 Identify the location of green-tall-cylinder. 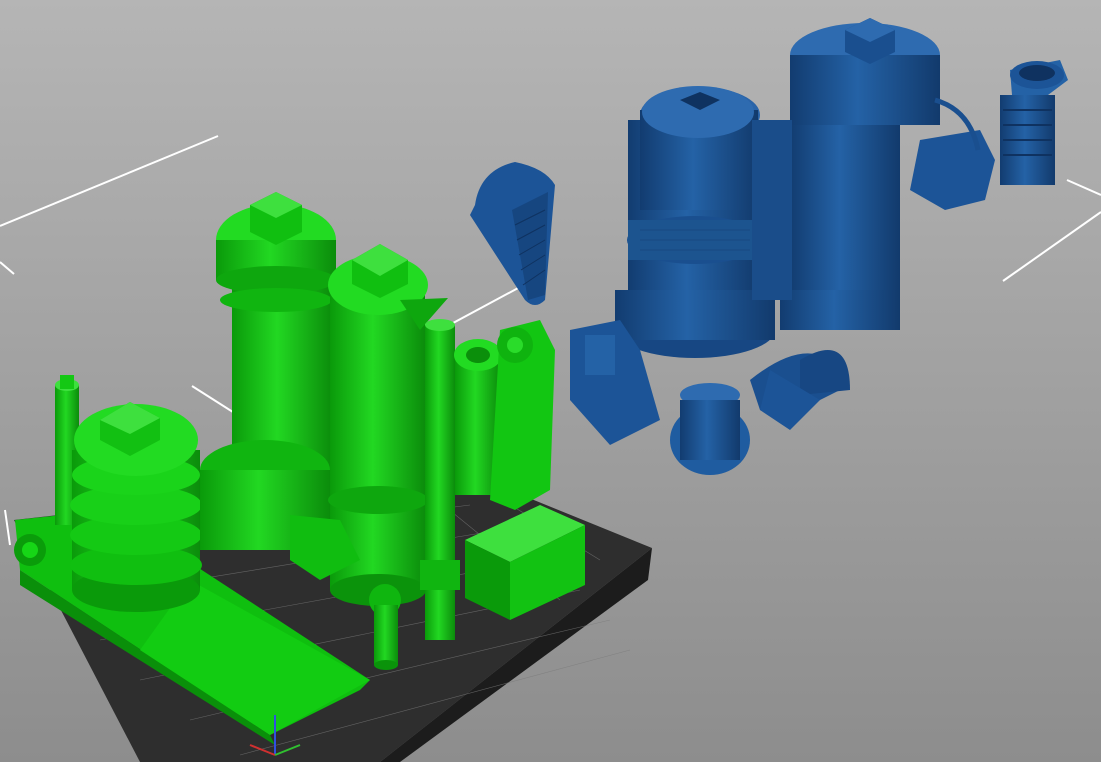
(268, 371).